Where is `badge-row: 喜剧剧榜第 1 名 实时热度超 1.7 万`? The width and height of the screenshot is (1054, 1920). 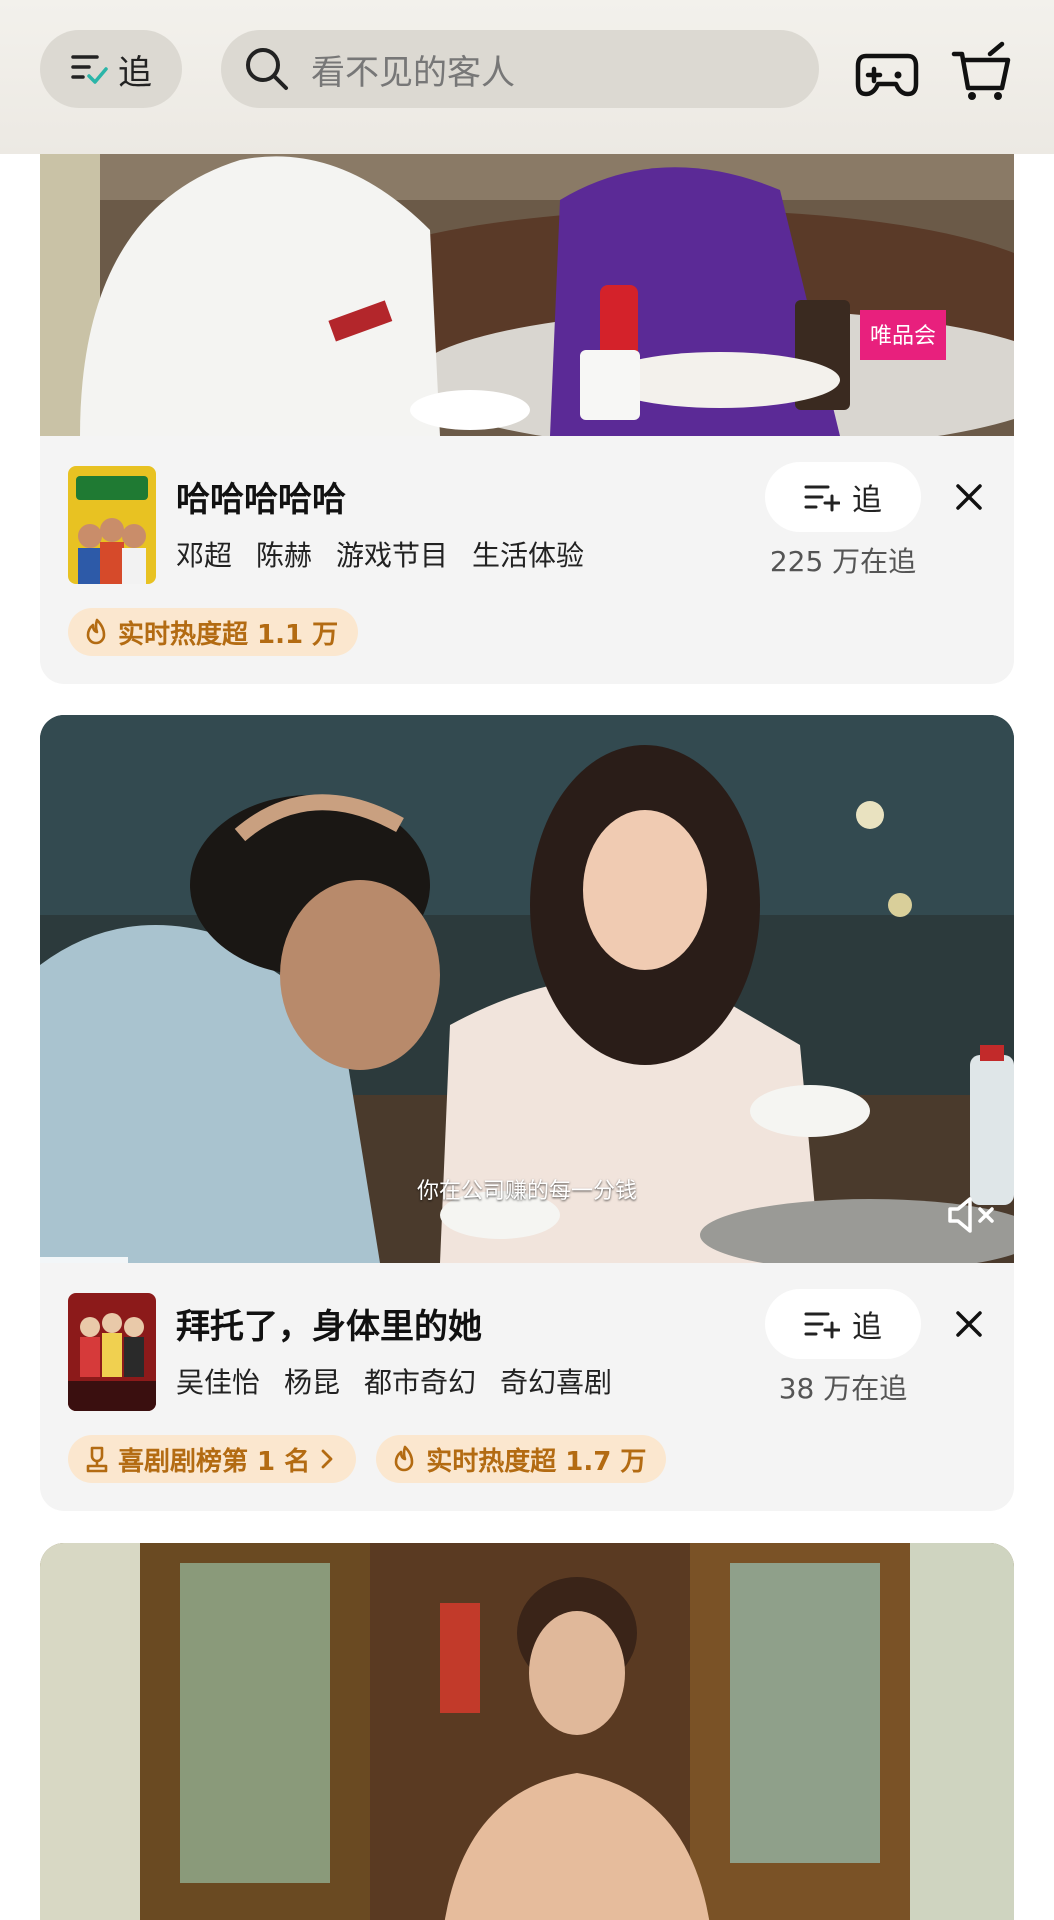
badge-row: 喜剧剧榜第 1 名 实时热度超 1.7 万 is located at coordinates (367, 1459).